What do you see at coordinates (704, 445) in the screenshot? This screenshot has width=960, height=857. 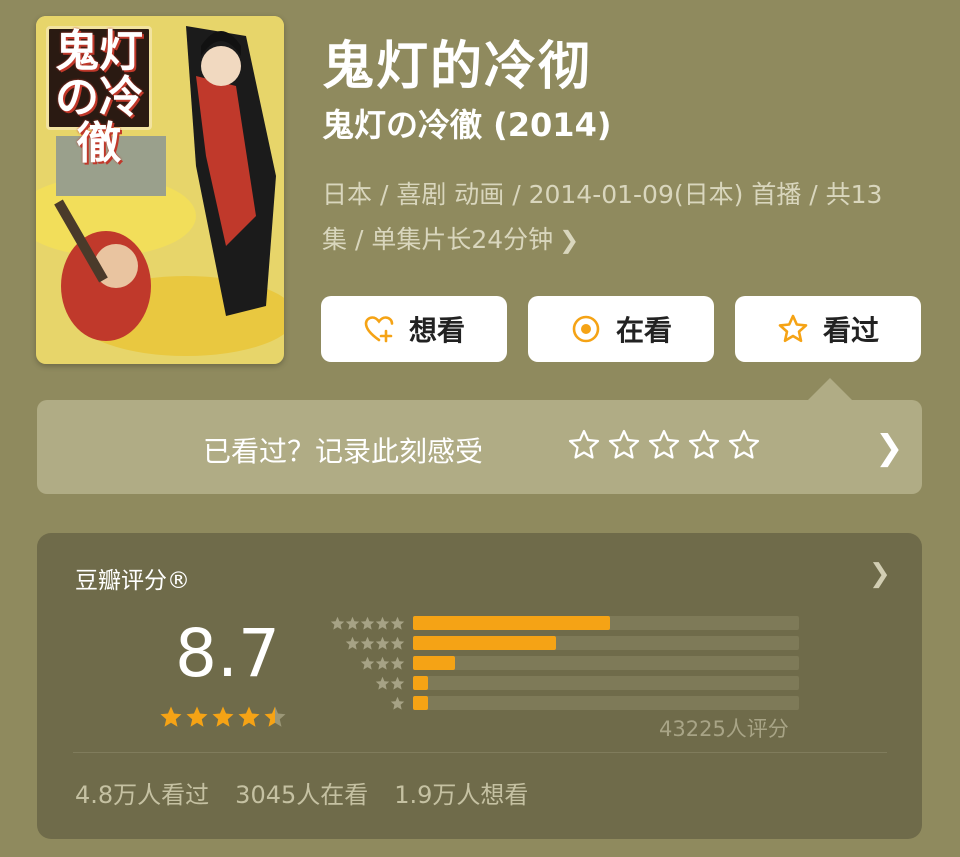 I see `rate-star-4-icon` at bounding box center [704, 445].